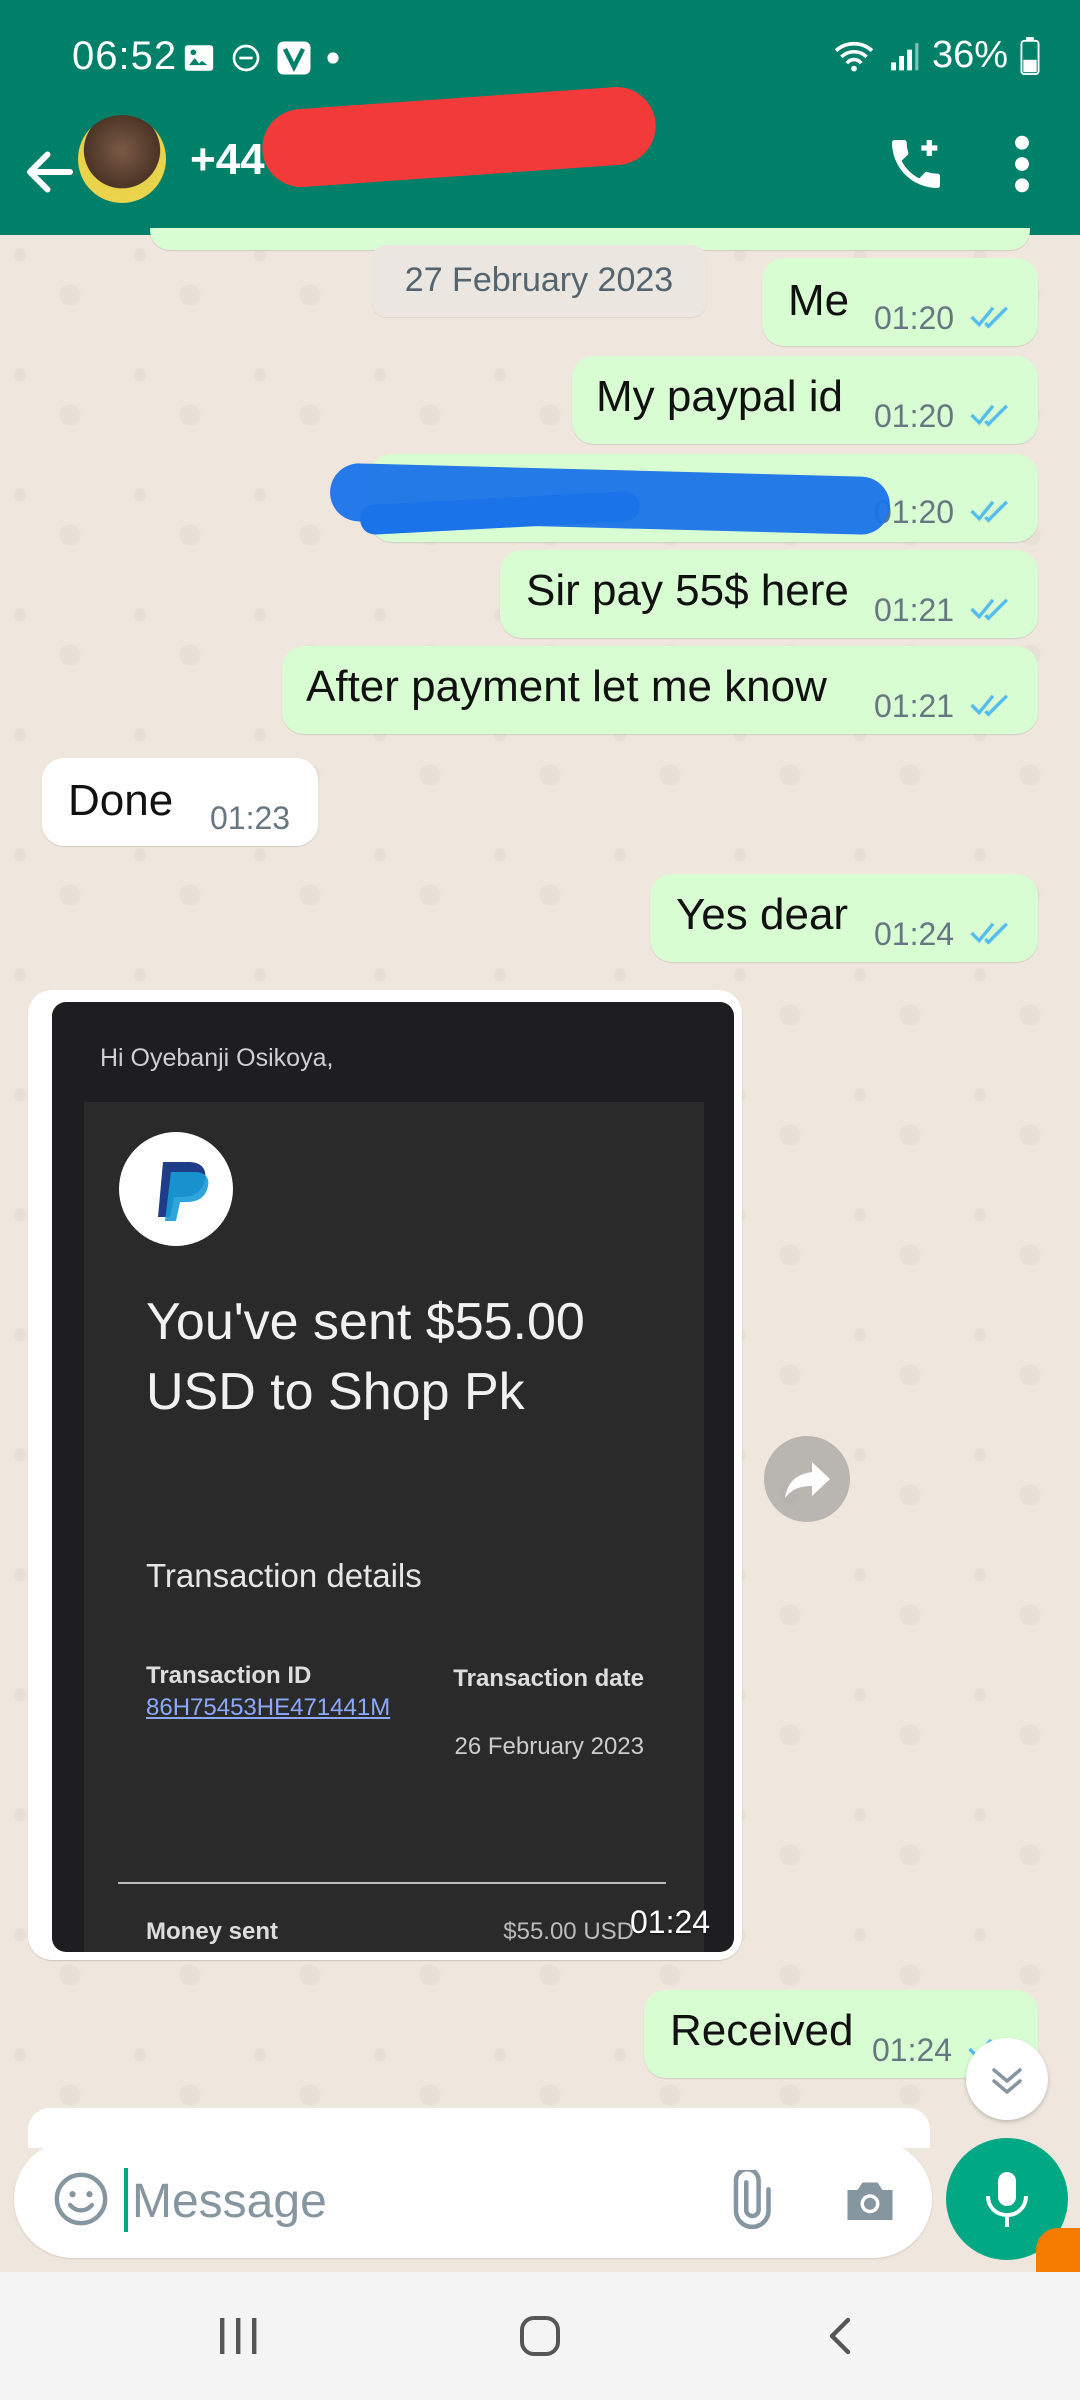 The width and height of the screenshot is (1080, 2400). Describe the element at coordinates (176, 1189) in the screenshot. I see `paypal-logo-icon` at that location.